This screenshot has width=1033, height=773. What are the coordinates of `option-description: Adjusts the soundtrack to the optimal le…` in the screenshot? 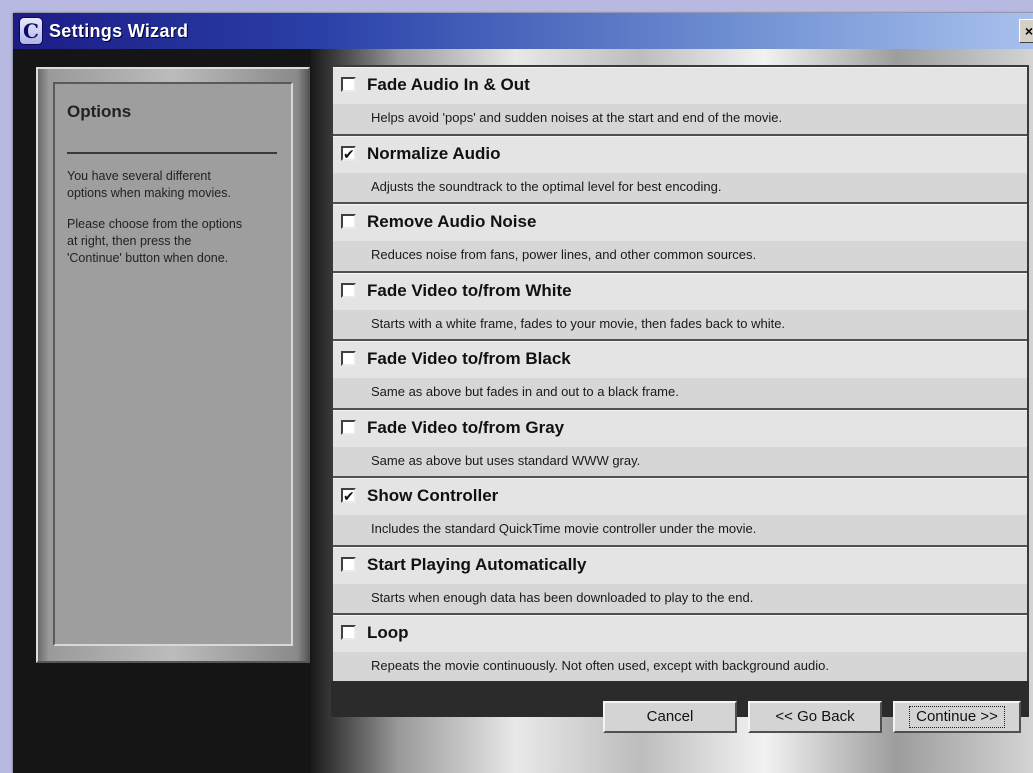 It's located at (546, 186).